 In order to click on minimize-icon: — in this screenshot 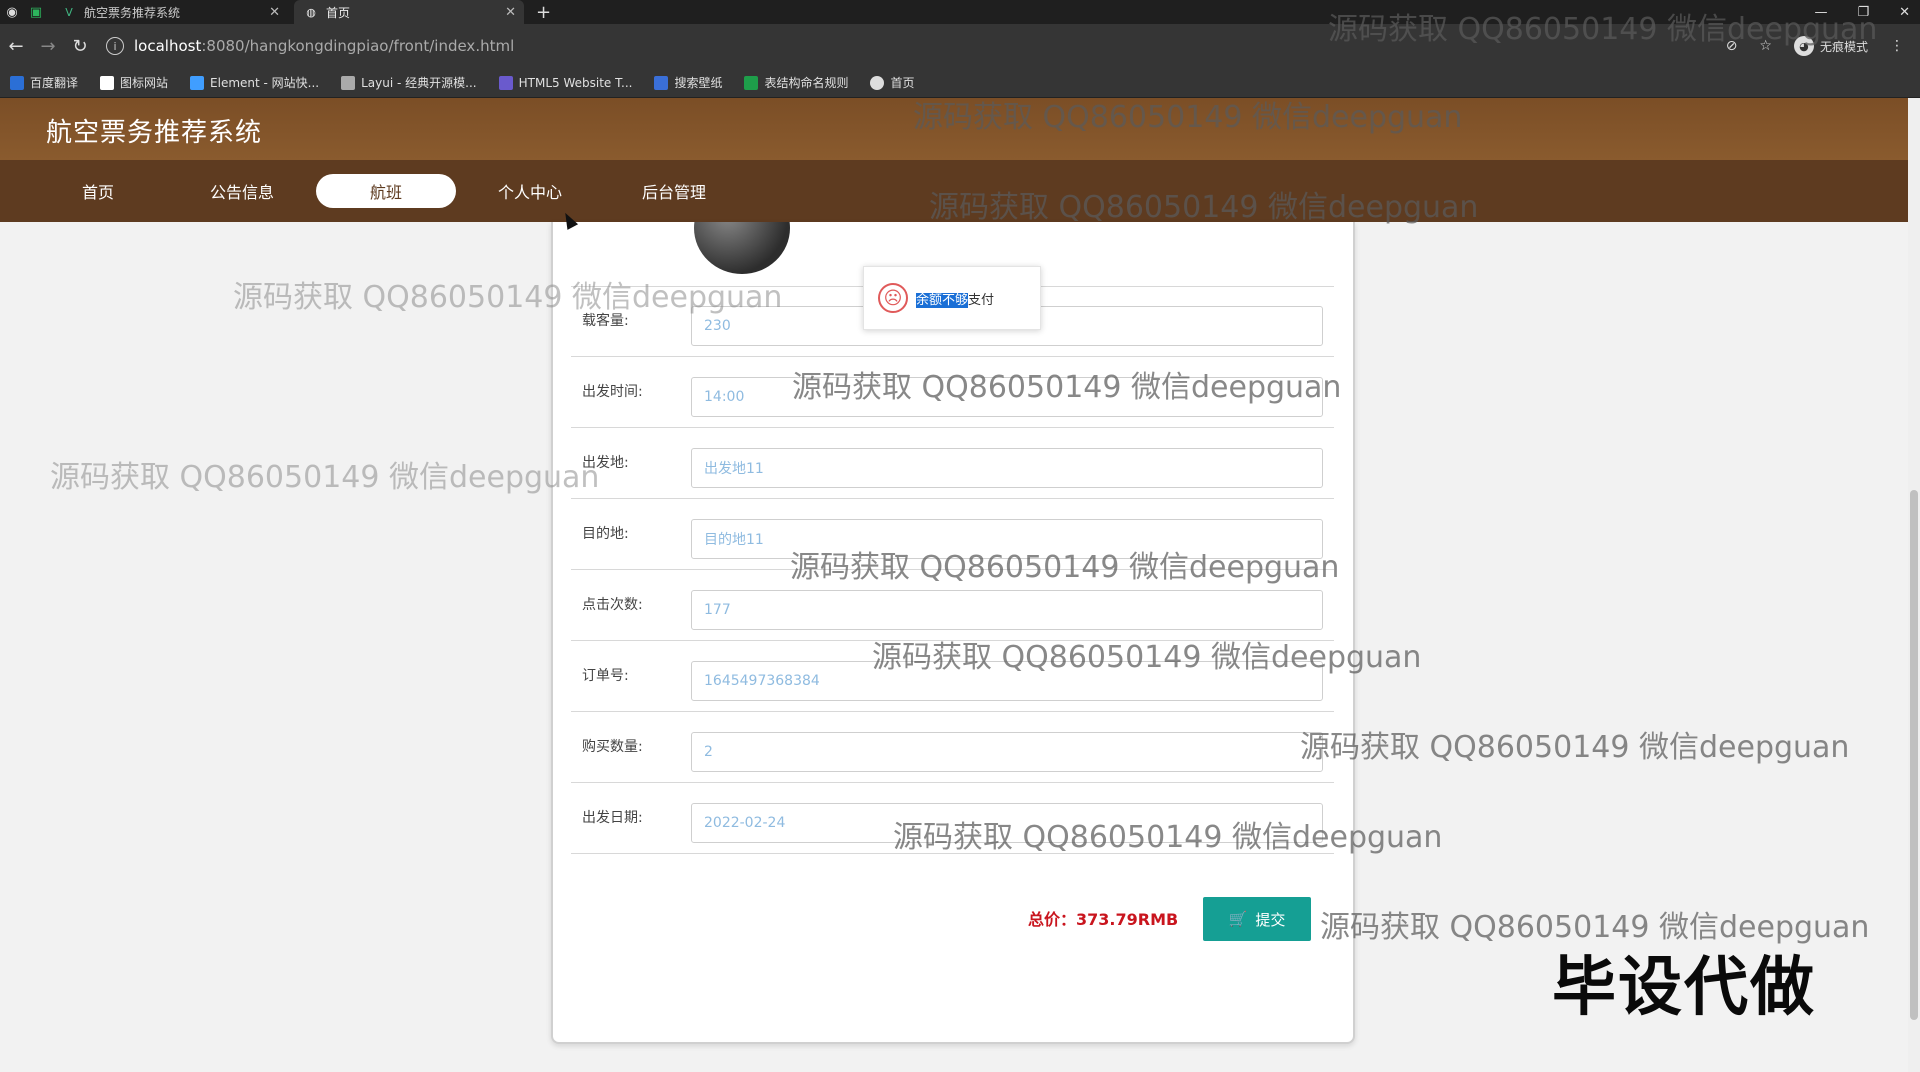, I will do `click(1820, 12)`.